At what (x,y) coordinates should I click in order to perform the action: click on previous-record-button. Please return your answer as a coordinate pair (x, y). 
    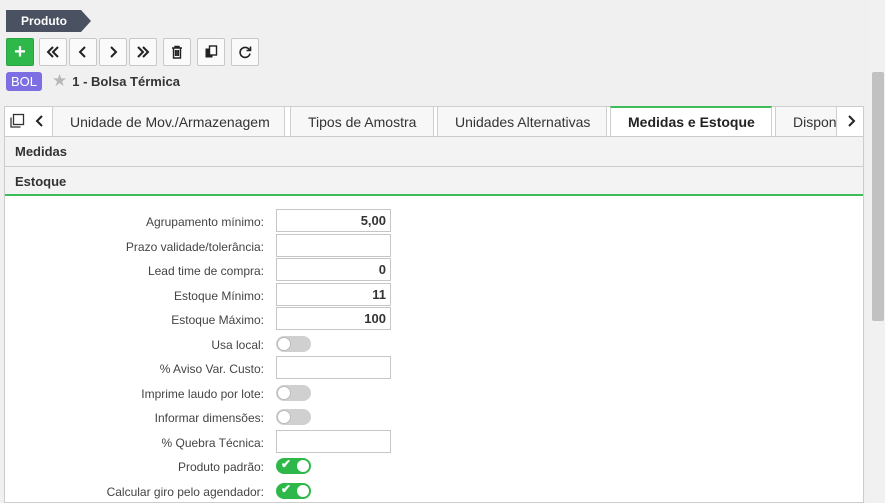
    Looking at the image, I should click on (83, 52).